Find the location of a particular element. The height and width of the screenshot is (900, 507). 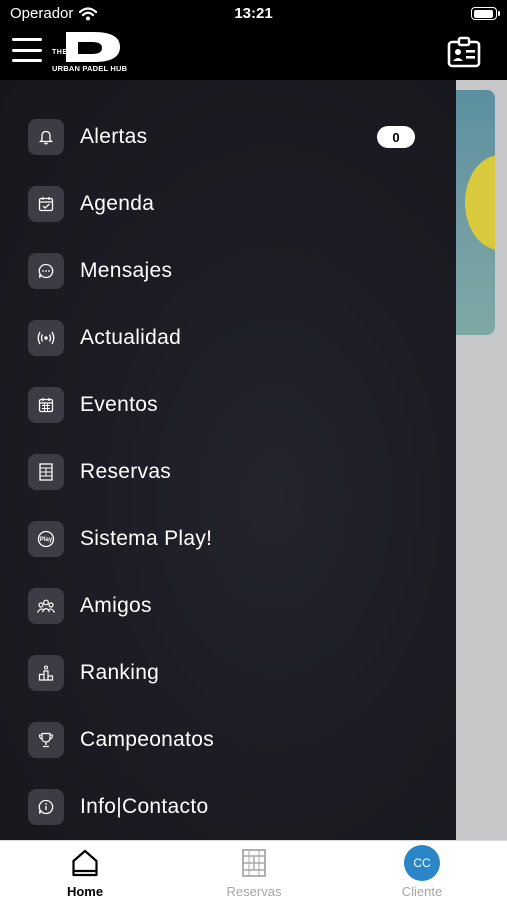

menu-item-label: Campeonatos is located at coordinates (147, 739).